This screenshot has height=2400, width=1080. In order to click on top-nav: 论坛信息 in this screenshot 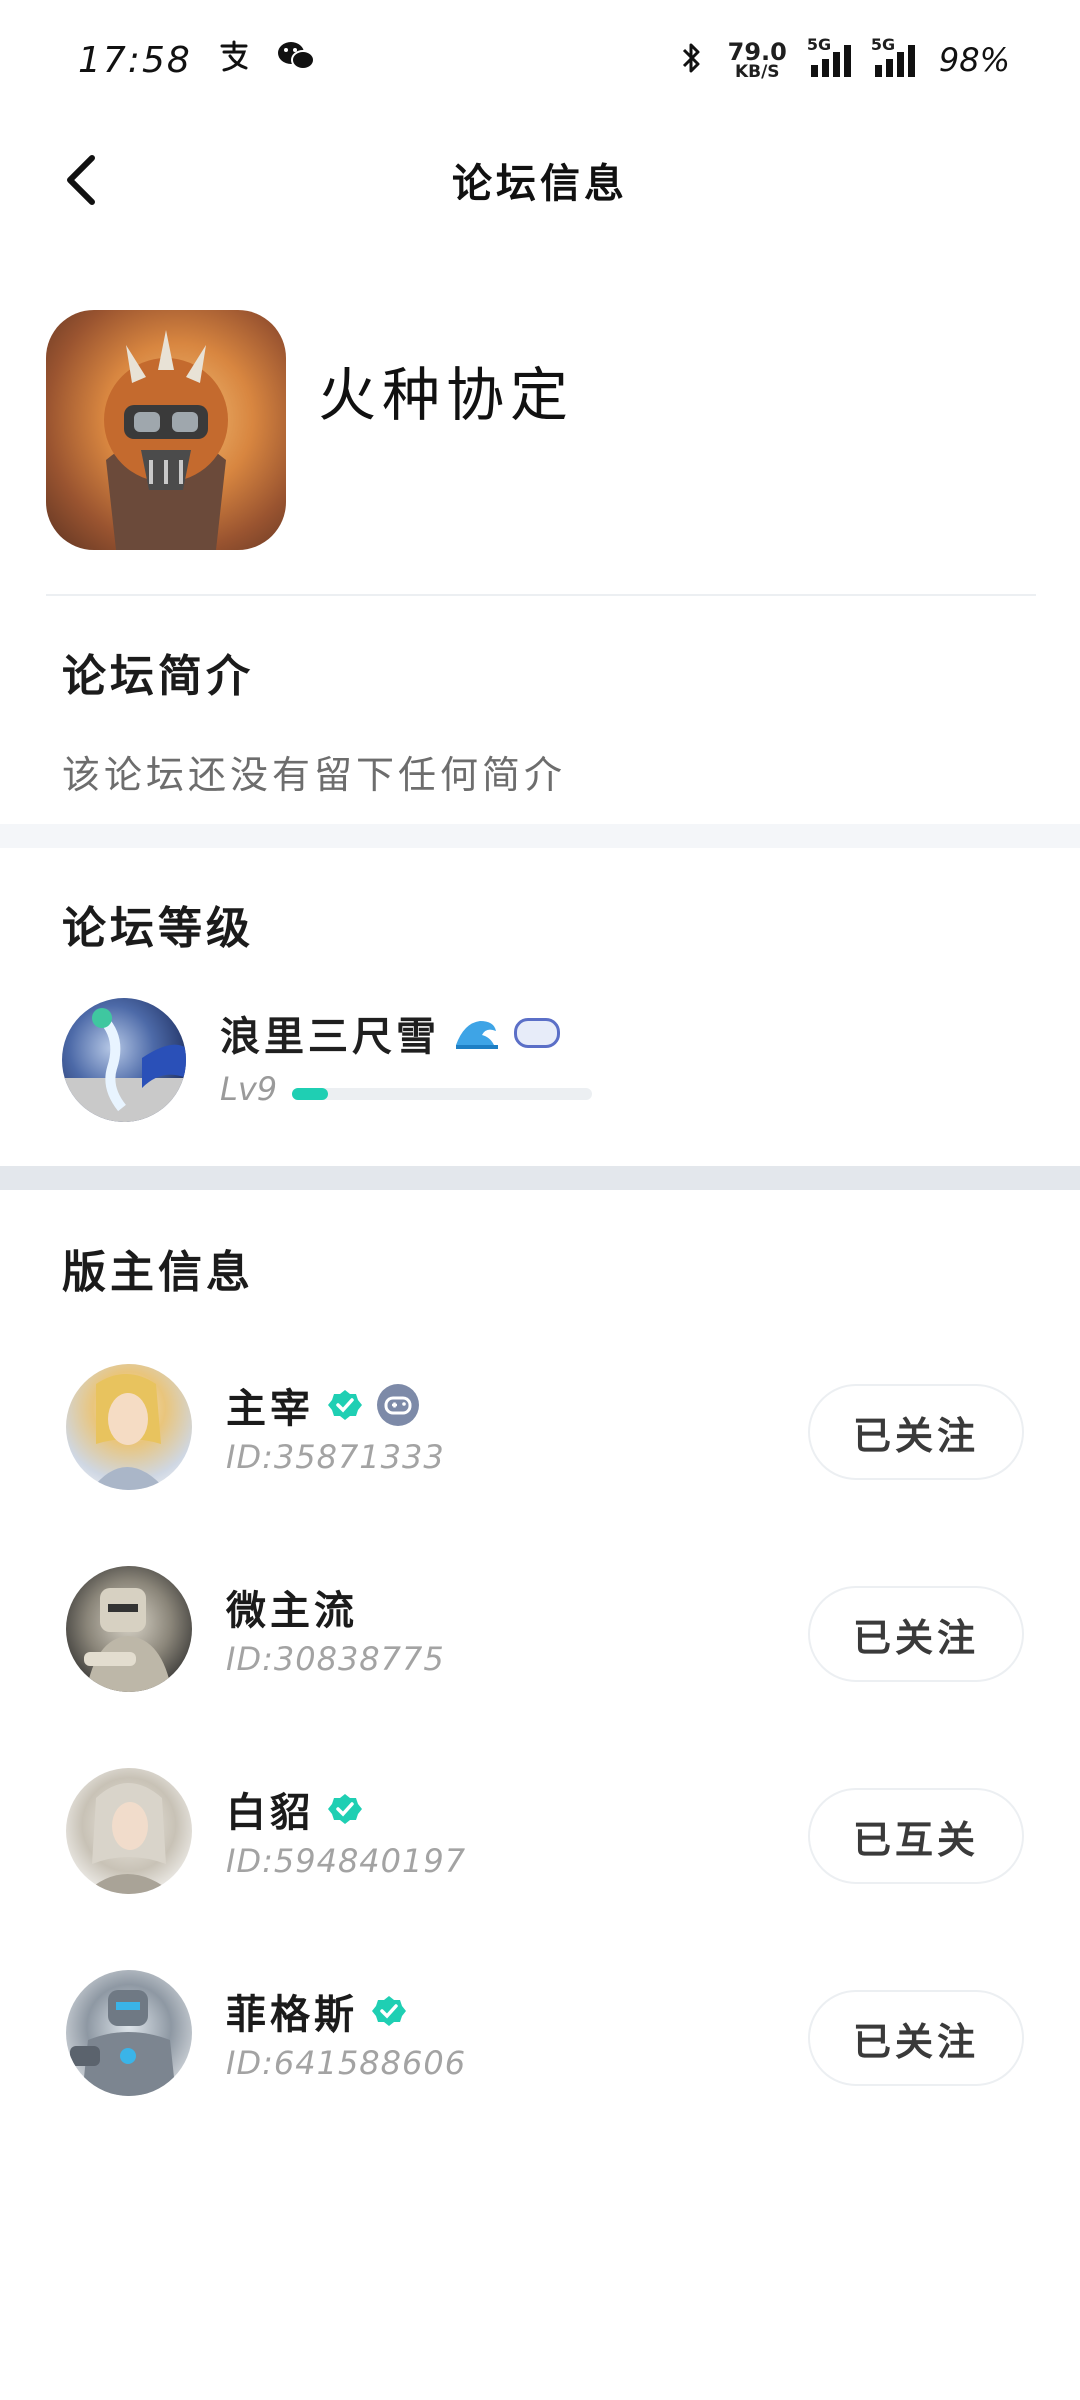, I will do `click(540, 180)`.